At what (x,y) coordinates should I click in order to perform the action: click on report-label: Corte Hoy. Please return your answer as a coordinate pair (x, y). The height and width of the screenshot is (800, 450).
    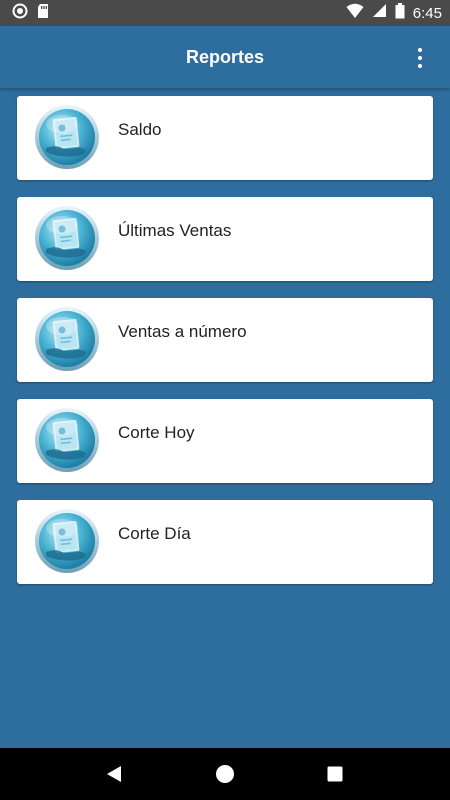
    Looking at the image, I should click on (156, 432).